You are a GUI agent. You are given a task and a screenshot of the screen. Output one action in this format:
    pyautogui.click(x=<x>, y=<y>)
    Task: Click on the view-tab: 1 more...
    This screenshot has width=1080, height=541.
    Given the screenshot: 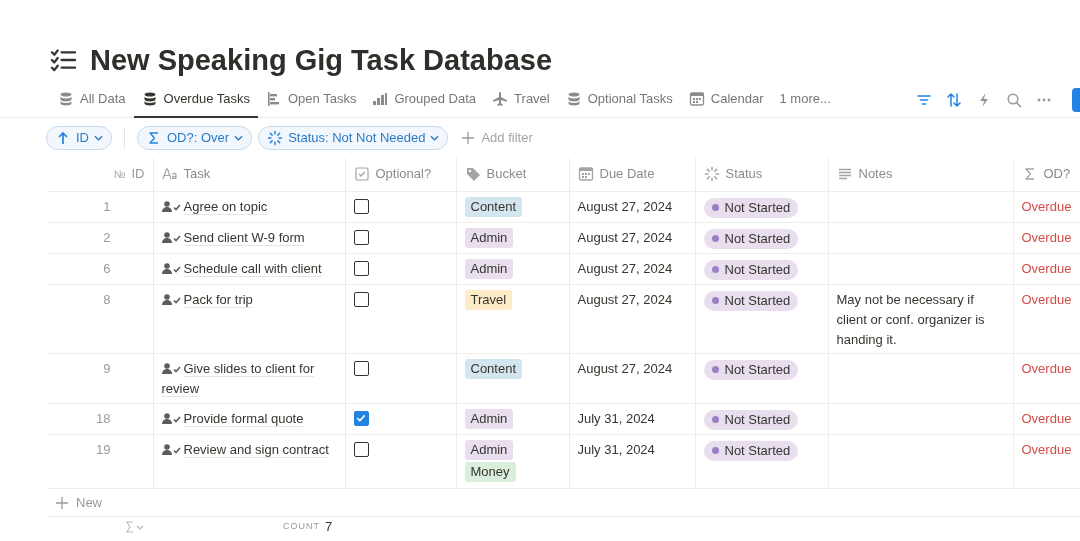 What is the action you would take?
    pyautogui.click(x=805, y=99)
    